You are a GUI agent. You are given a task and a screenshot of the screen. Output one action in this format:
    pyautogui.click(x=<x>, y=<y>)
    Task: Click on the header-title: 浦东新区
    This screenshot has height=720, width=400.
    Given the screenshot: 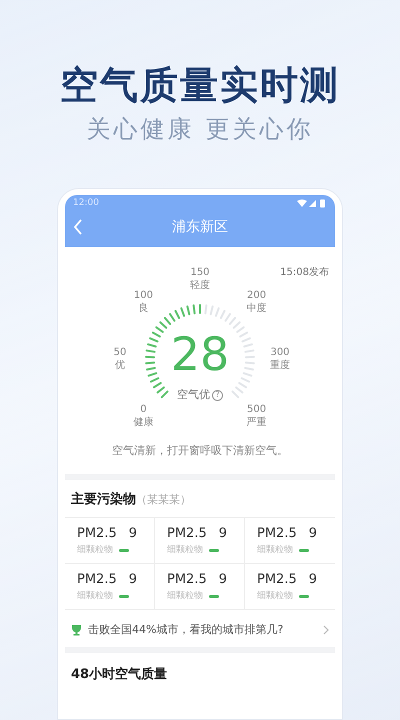 What is the action you would take?
    pyautogui.click(x=200, y=227)
    